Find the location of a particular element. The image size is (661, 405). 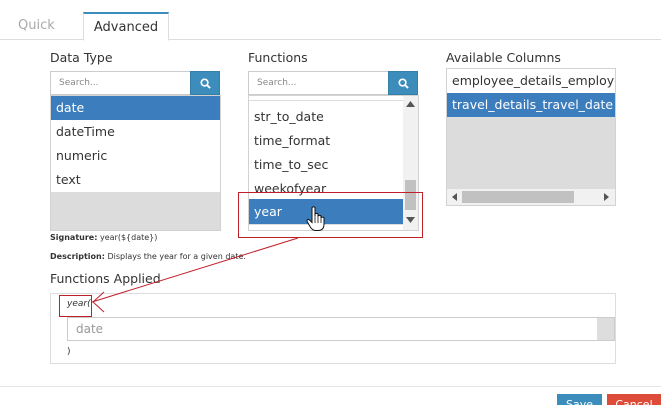

highlight-year-applied-box is located at coordinates (75, 306).